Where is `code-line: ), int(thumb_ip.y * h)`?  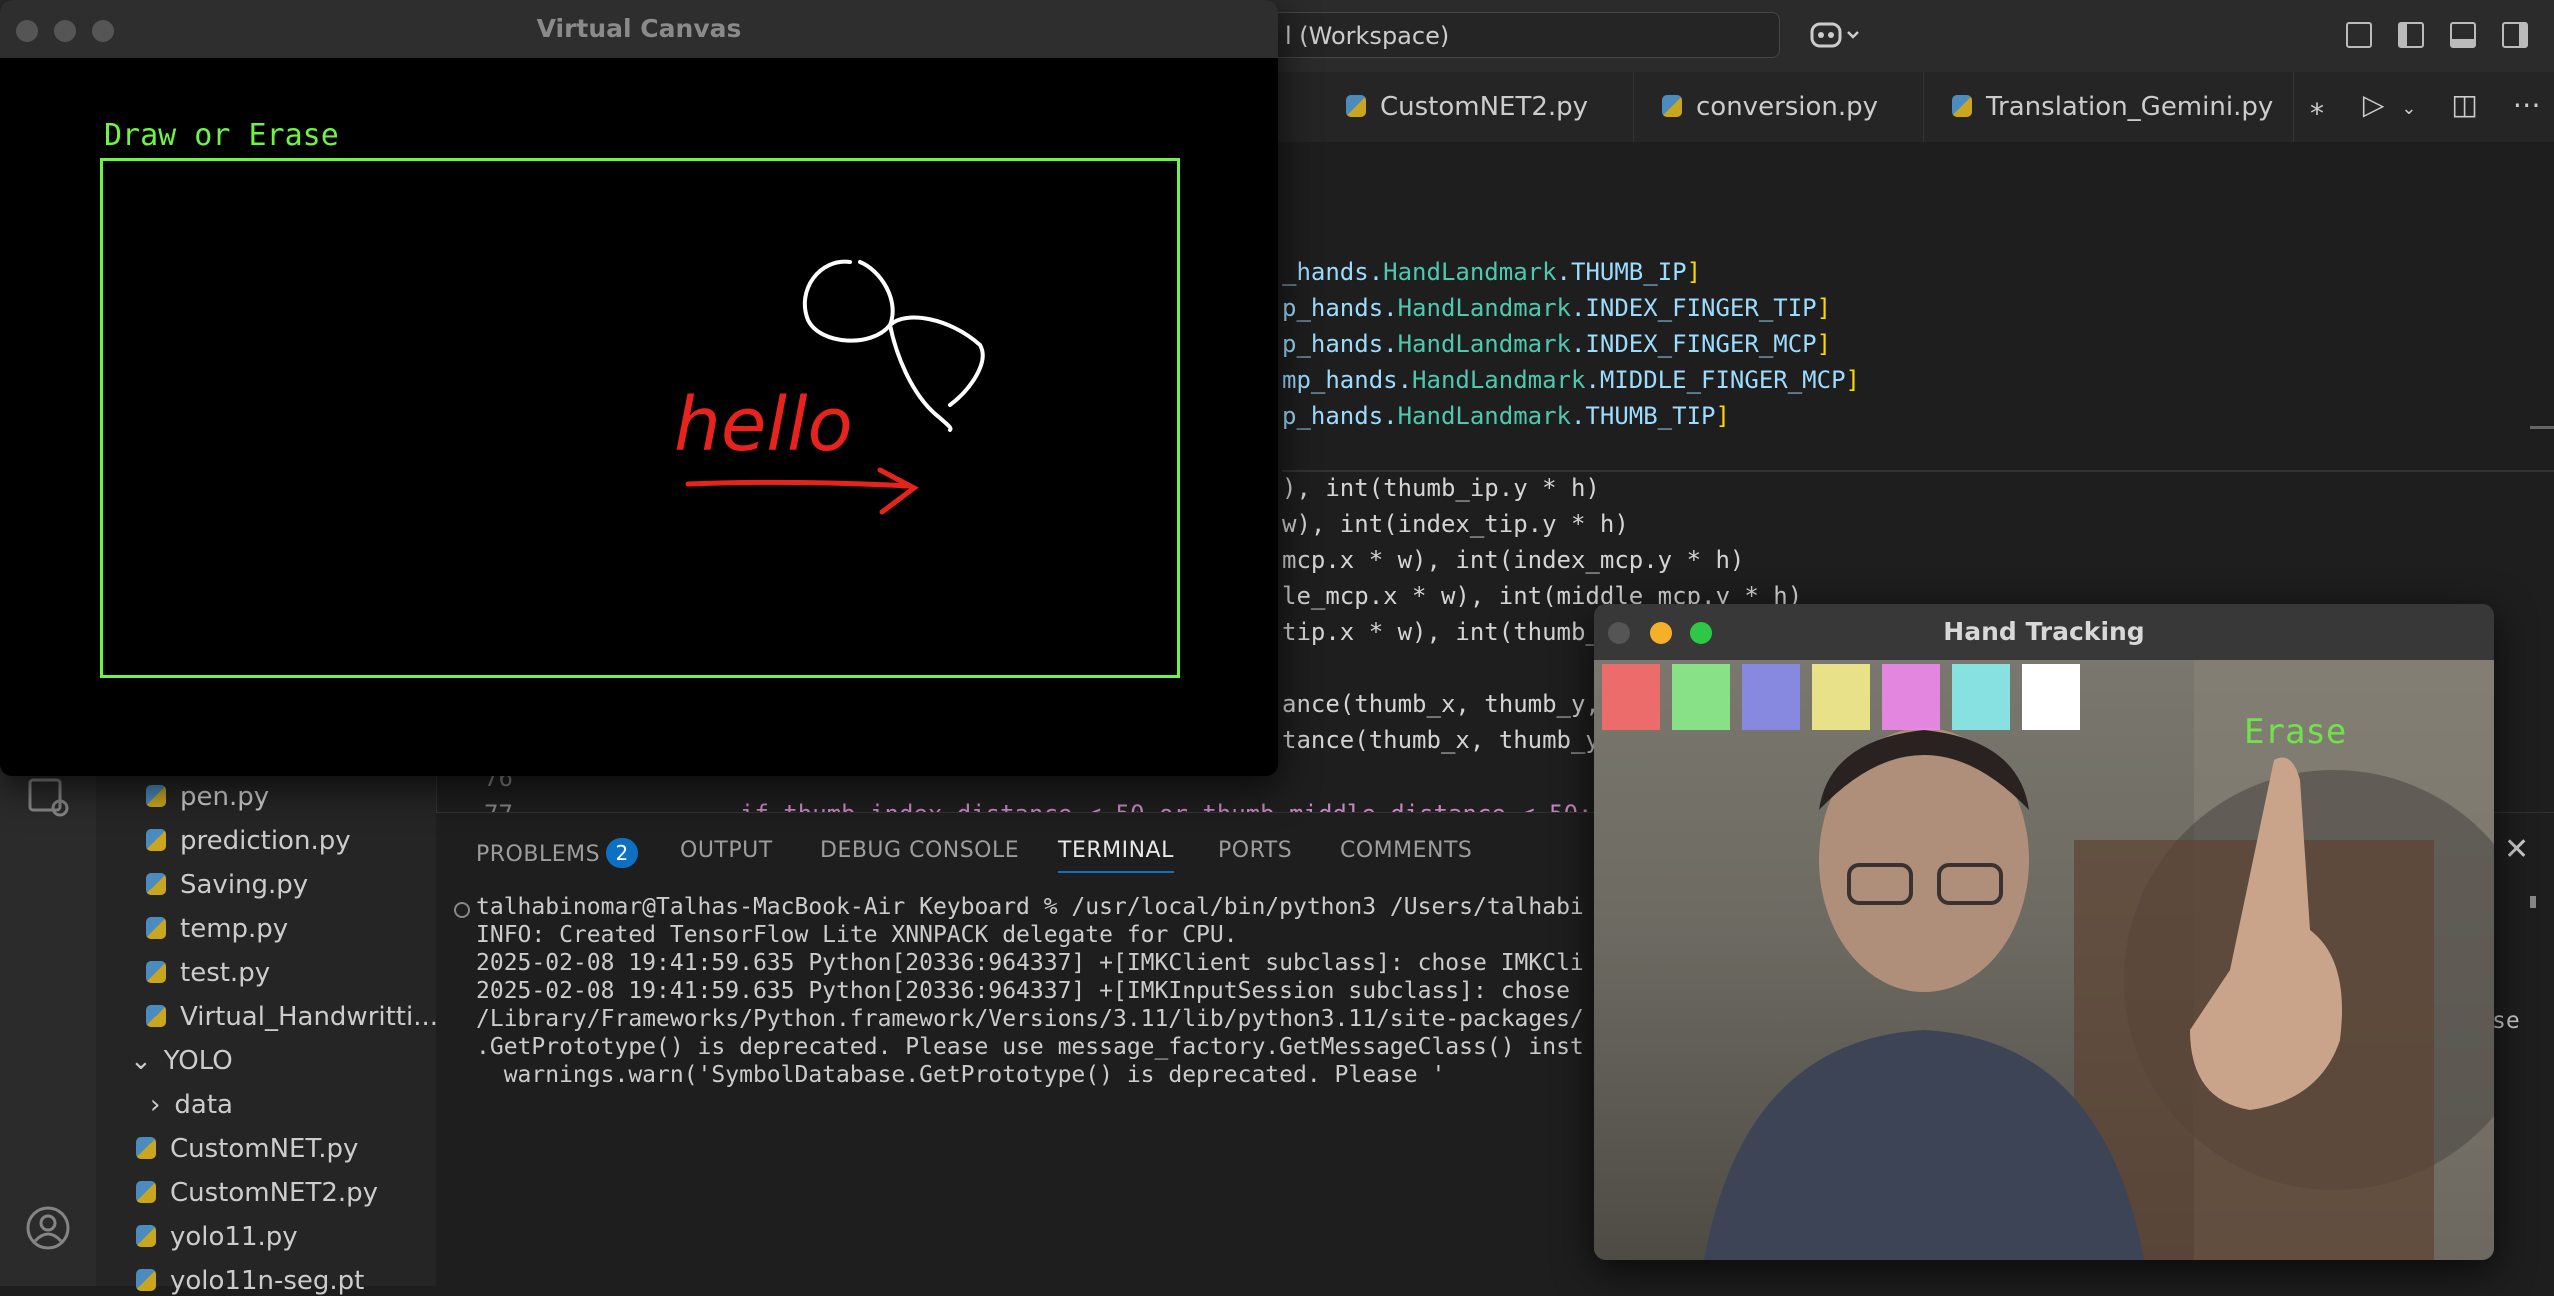
code-line: ), int(thumb_ip.y * h) is located at coordinates (1441, 488).